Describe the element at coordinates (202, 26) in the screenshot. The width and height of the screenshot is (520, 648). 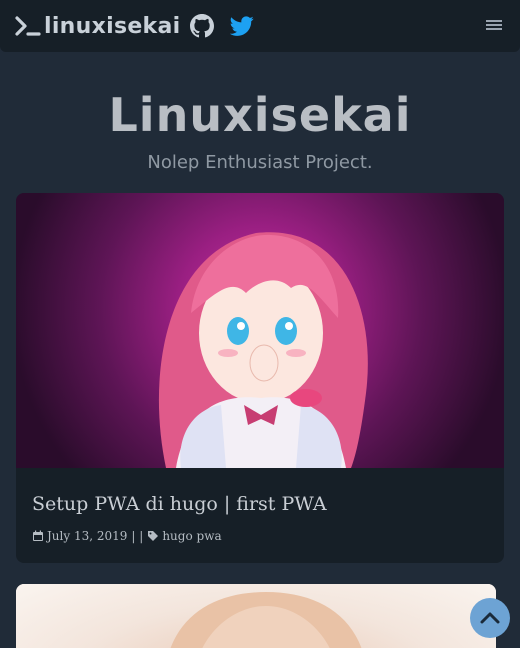
I see `github-icon` at that location.